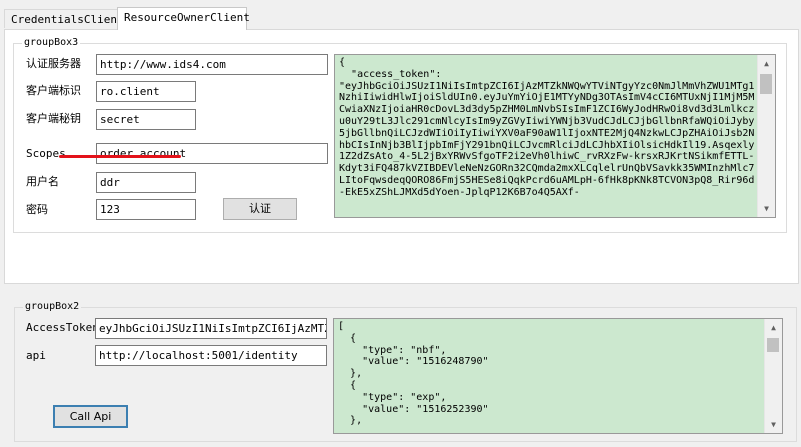 This screenshot has width=801, height=447. Describe the element at coordinates (52, 307) in the screenshot. I see `group-box-title: groupBox2` at that location.